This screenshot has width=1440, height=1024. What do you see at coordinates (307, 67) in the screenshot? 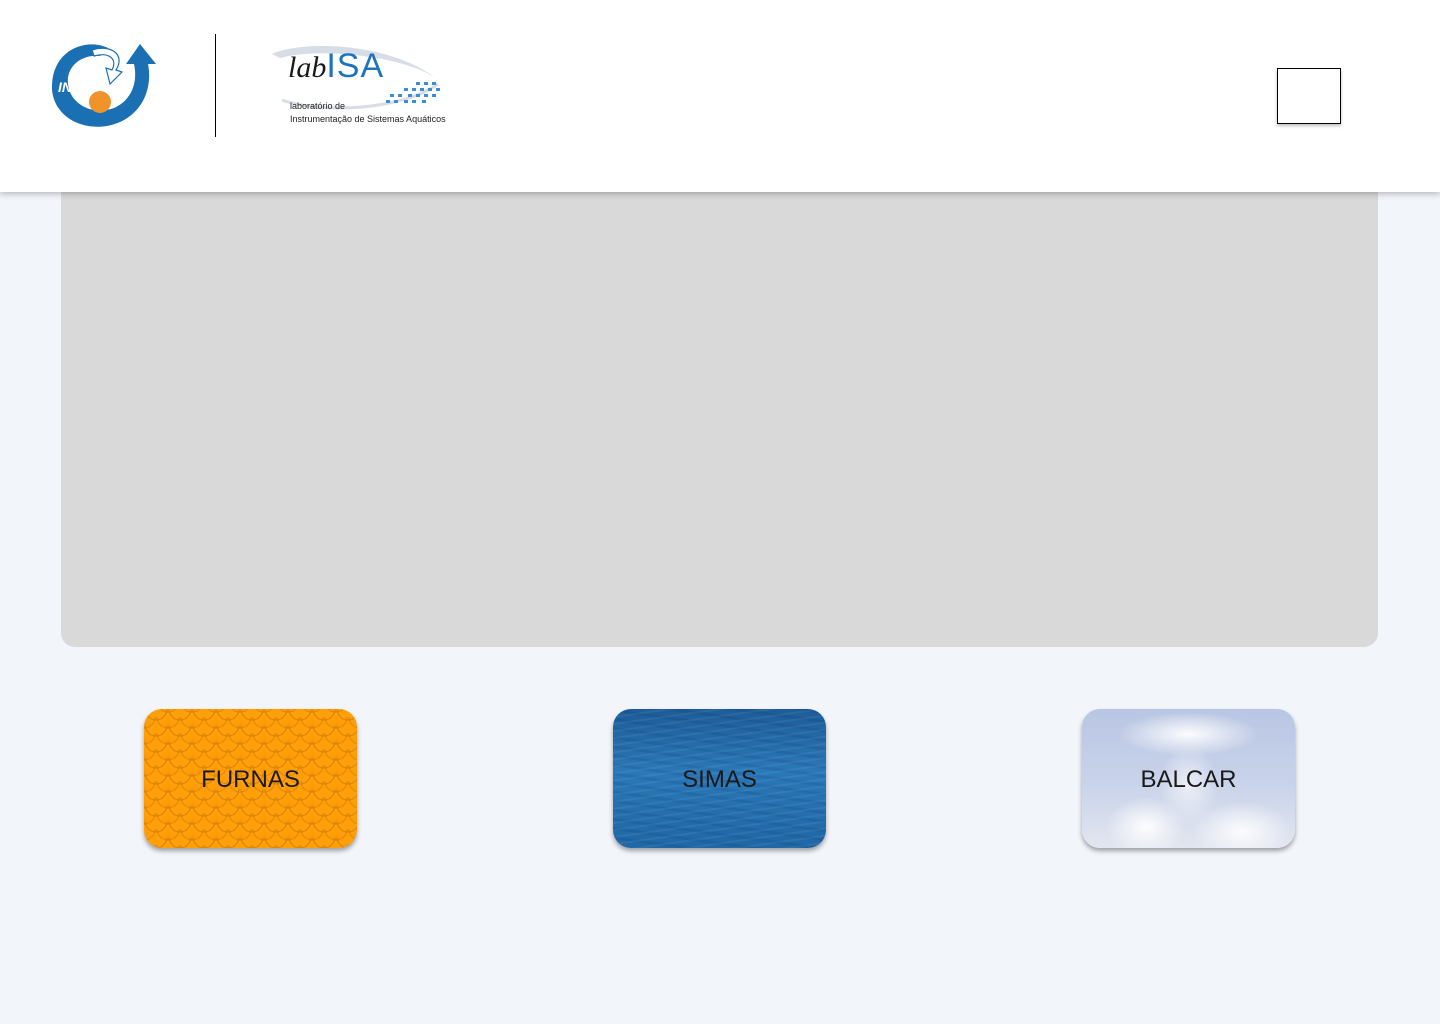
I see `labisa-word-lab: lab` at bounding box center [307, 67].